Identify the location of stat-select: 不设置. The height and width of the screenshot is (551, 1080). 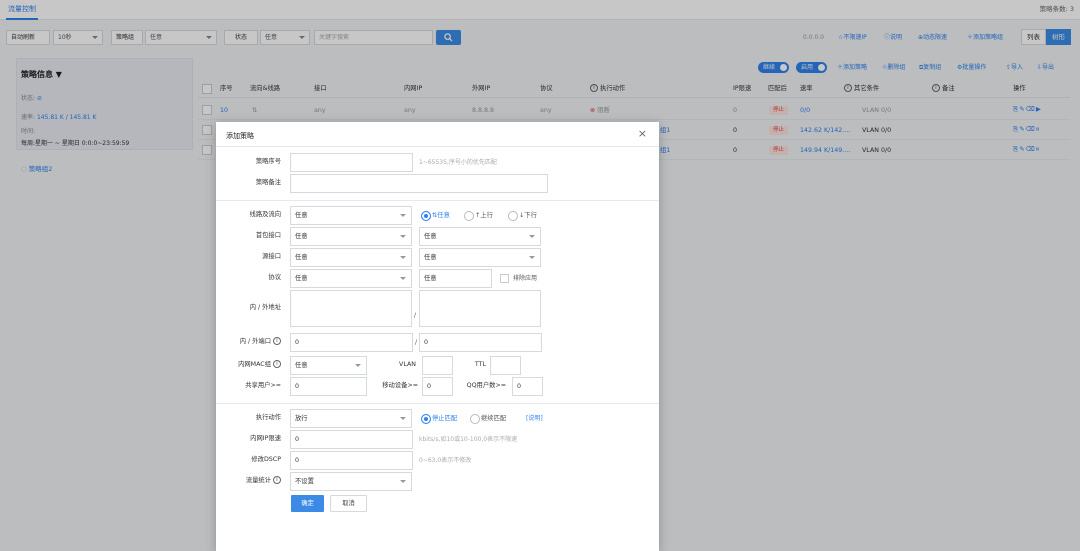
(351, 481).